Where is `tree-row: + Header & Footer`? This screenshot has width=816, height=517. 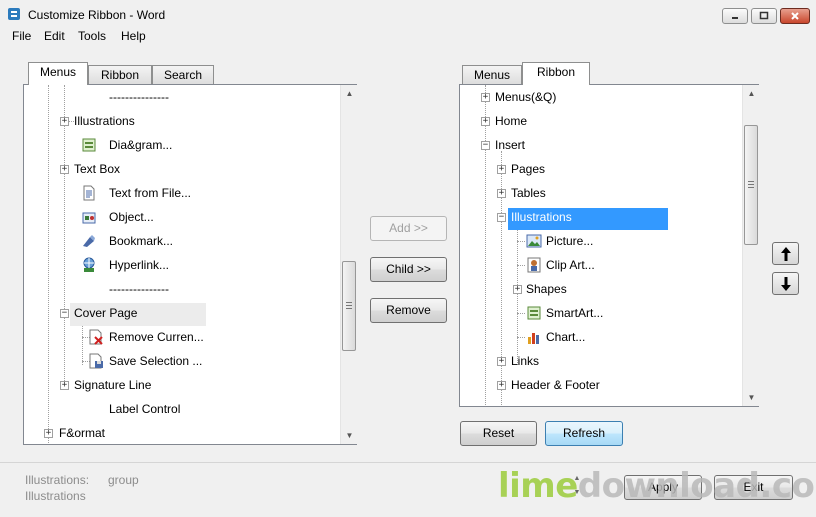 tree-row: + Header & Footer is located at coordinates (601, 385).